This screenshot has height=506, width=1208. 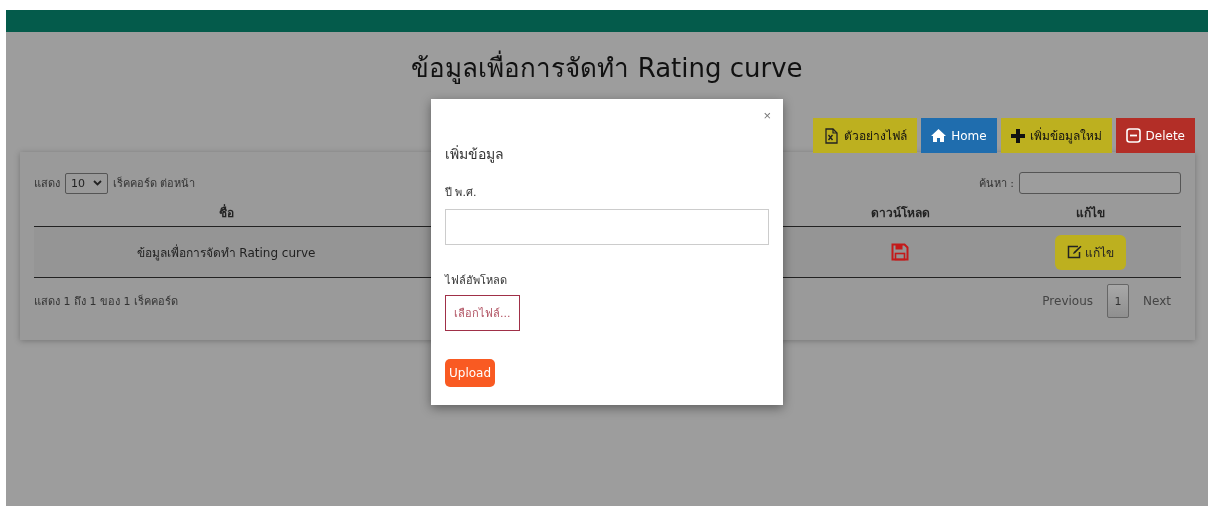 I want to click on plus-icon, so click(x=1017, y=135).